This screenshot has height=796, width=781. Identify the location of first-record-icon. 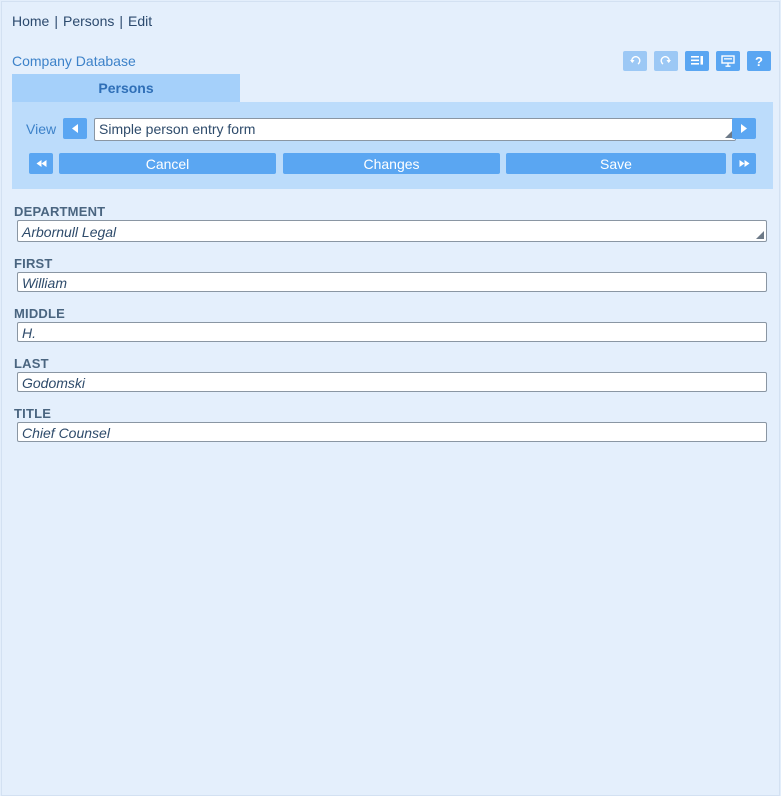
(41, 163).